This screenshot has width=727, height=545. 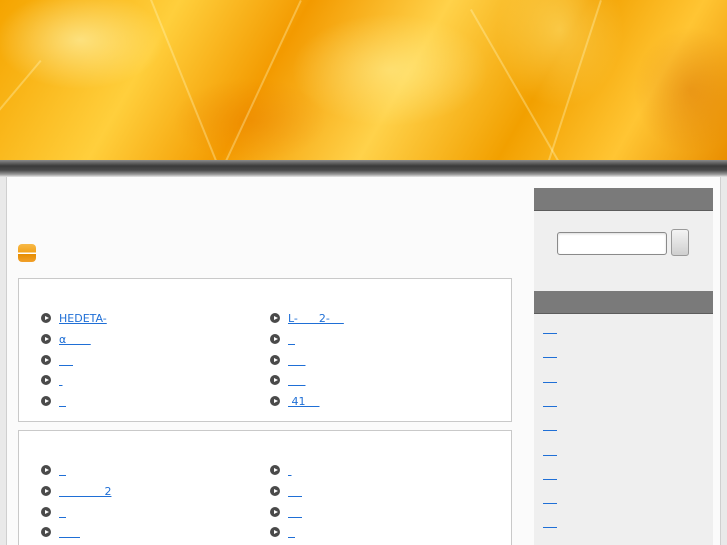 I want to click on section-bullet-icon, so click(x=27, y=253).